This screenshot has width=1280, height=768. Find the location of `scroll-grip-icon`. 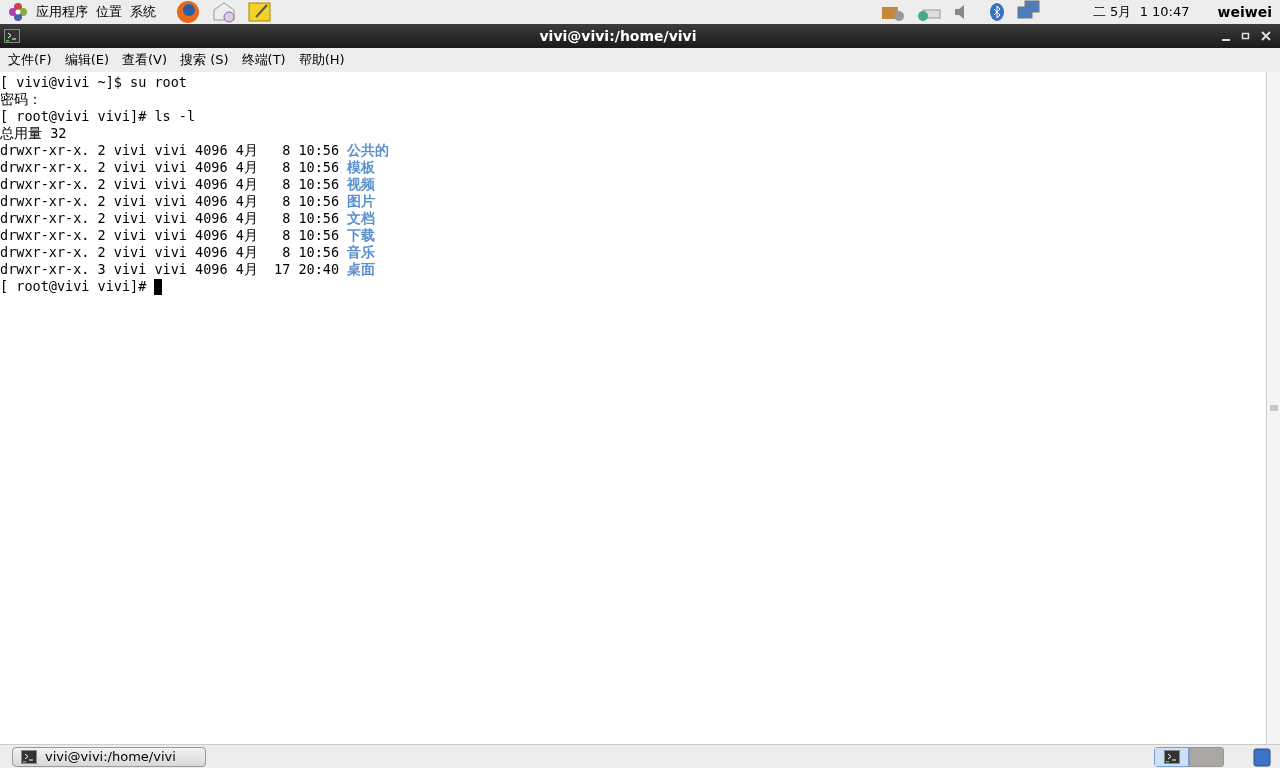

scroll-grip-icon is located at coordinates (1273, 408).